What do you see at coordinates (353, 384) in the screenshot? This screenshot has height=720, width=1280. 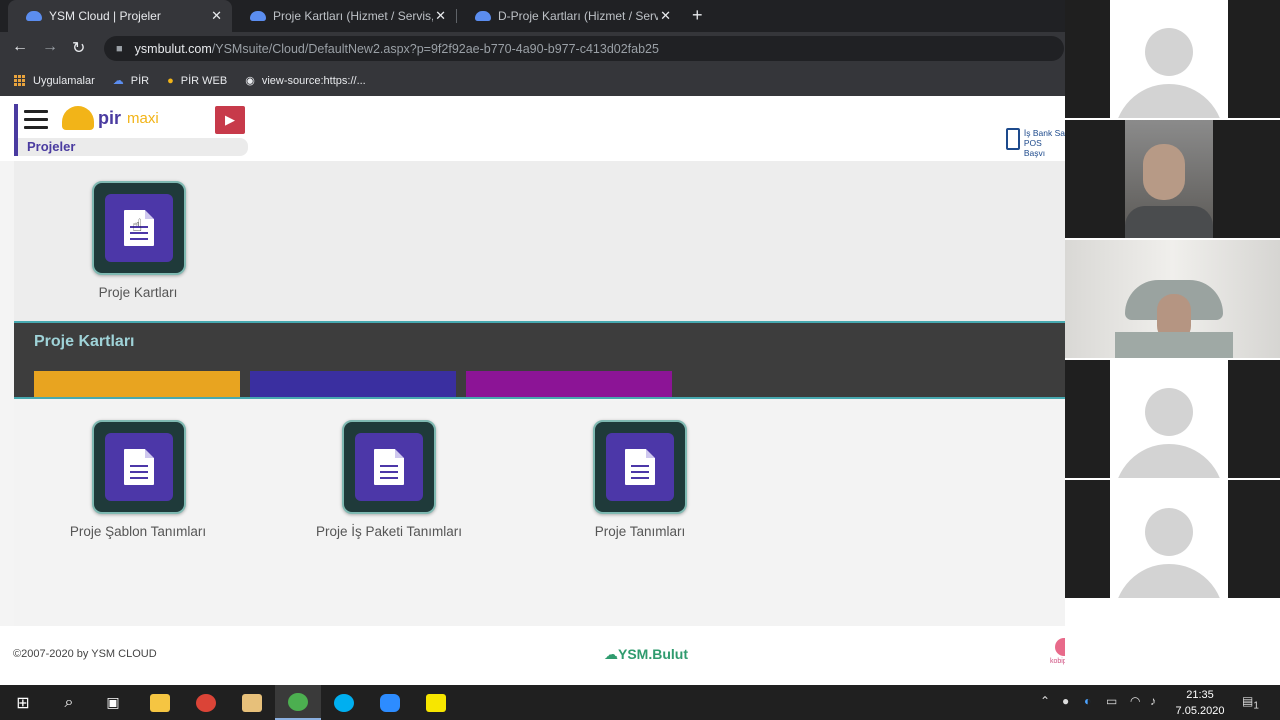 I see `stripe-blue` at bounding box center [353, 384].